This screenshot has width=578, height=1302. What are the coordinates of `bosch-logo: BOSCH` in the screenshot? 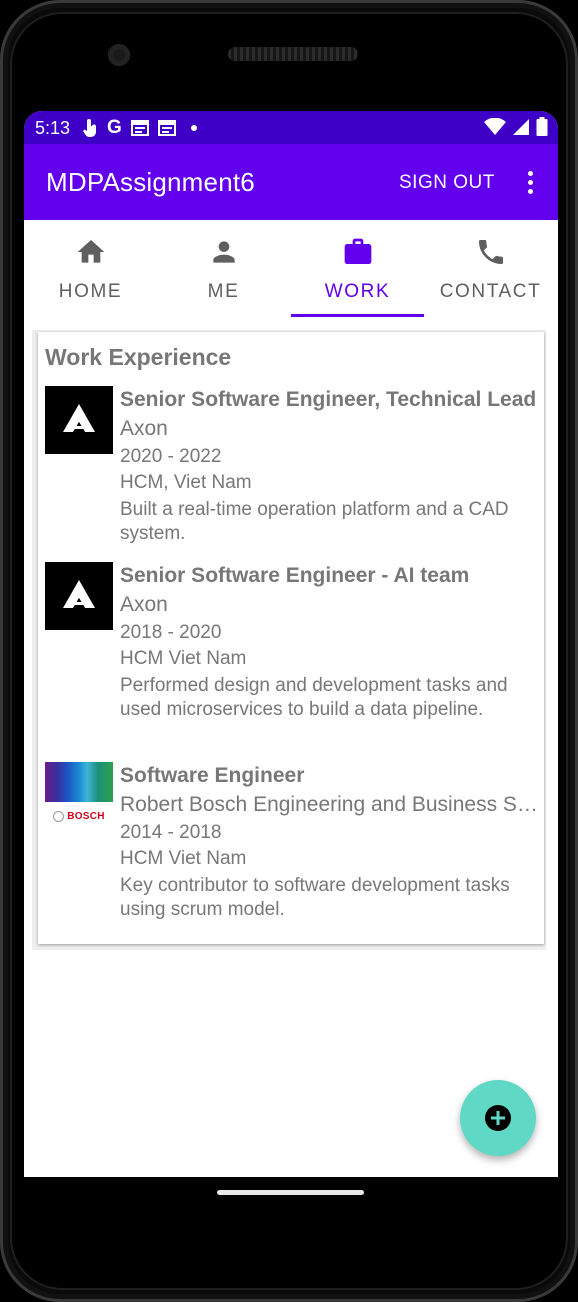 It's located at (79, 796).